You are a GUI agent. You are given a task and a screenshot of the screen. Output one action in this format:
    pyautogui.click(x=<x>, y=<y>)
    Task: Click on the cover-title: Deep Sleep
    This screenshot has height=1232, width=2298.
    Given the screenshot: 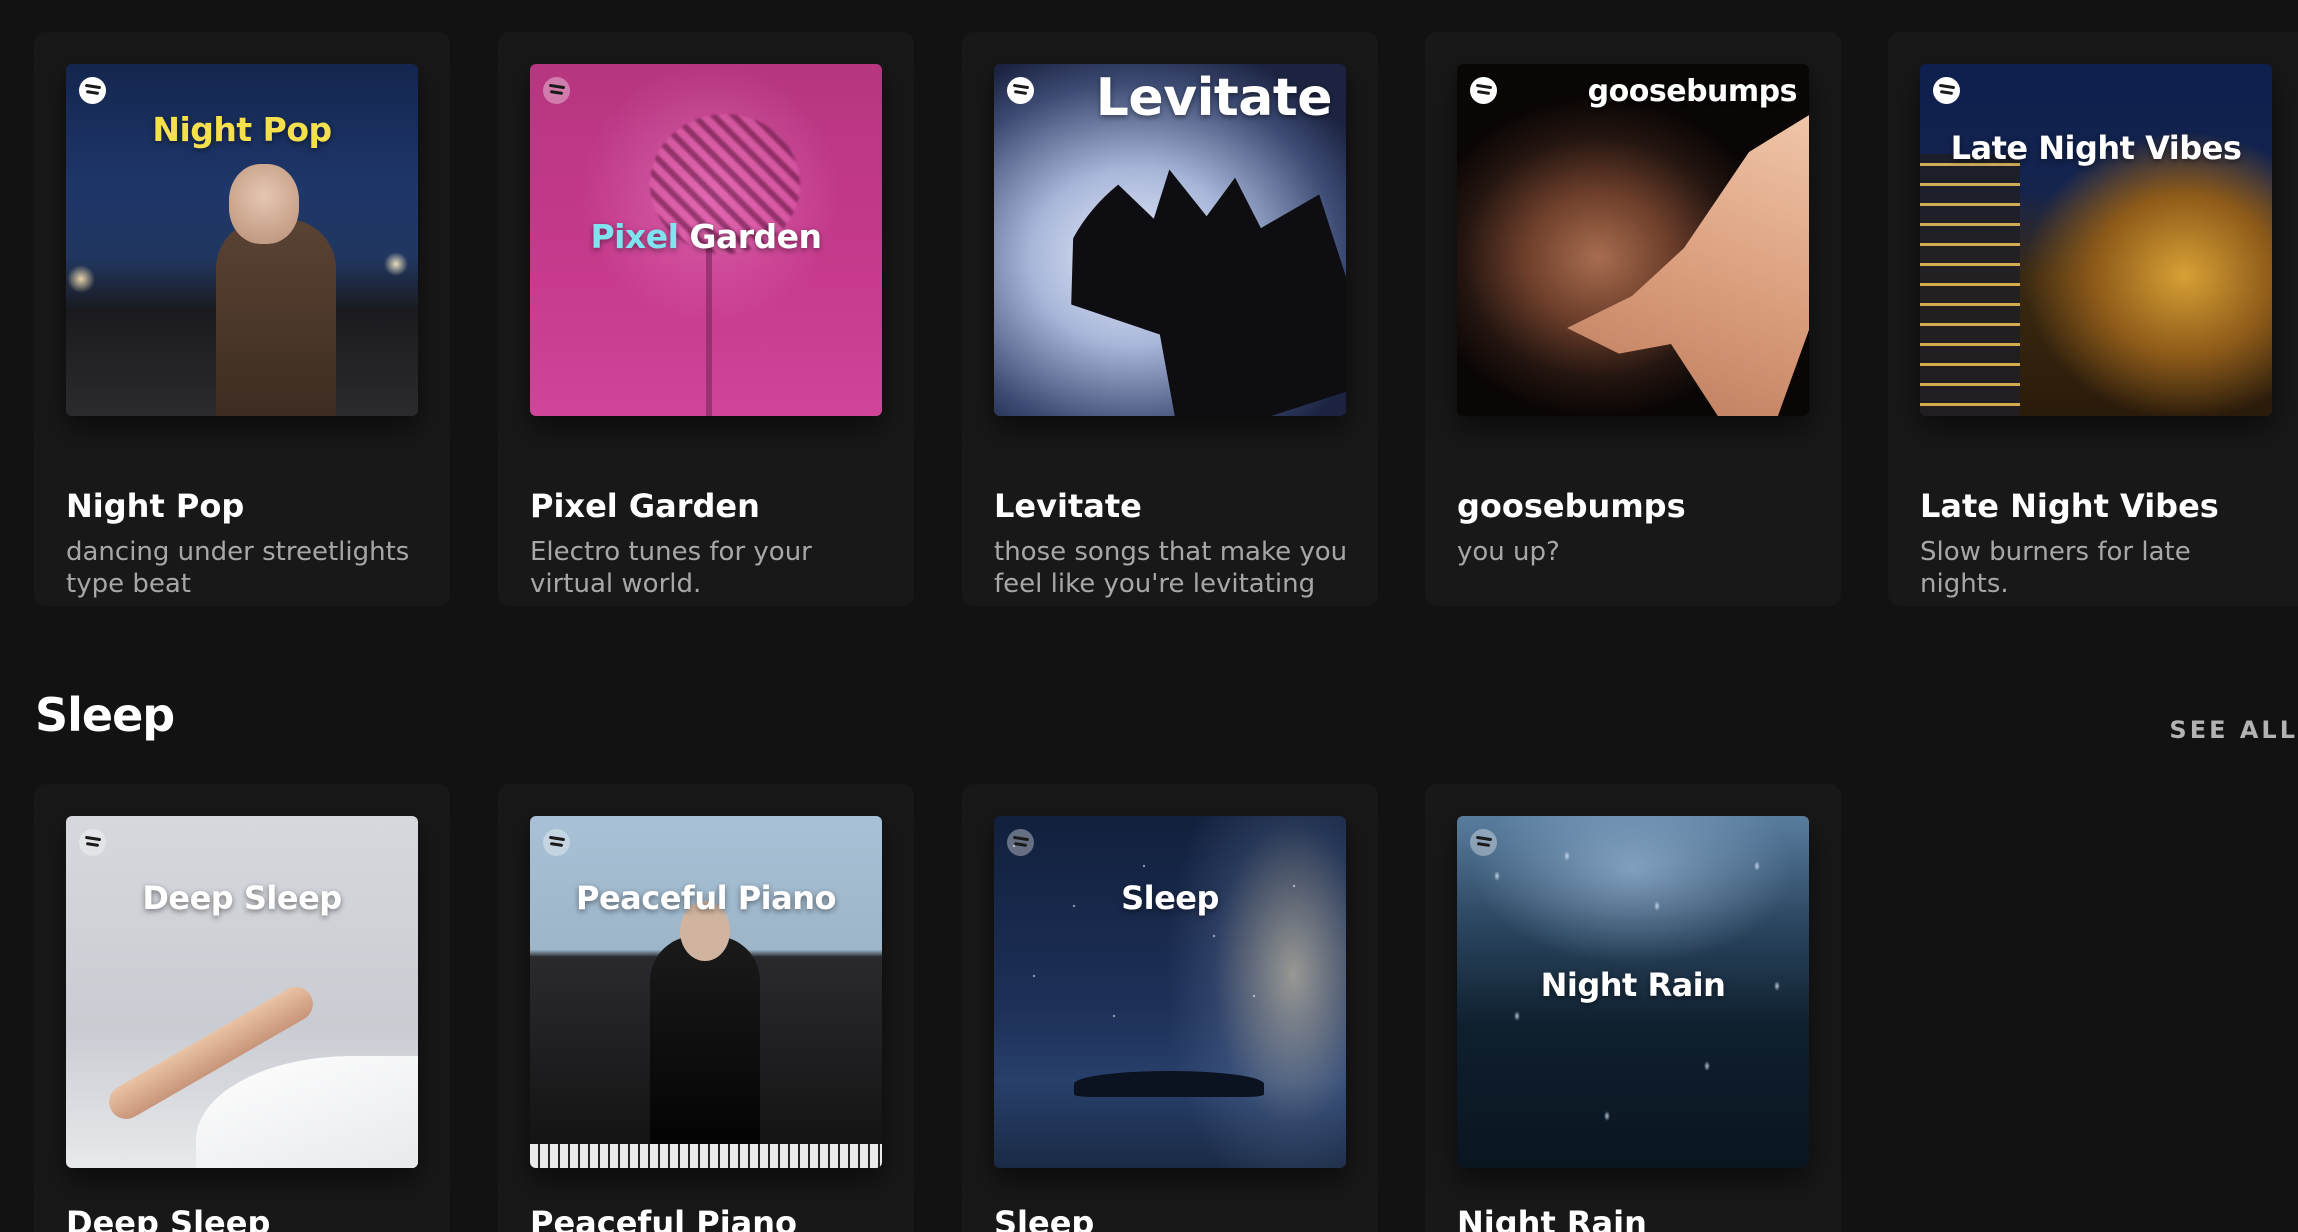 What is the action you would take?
    pyautogui.click(x=242, y=898)
    